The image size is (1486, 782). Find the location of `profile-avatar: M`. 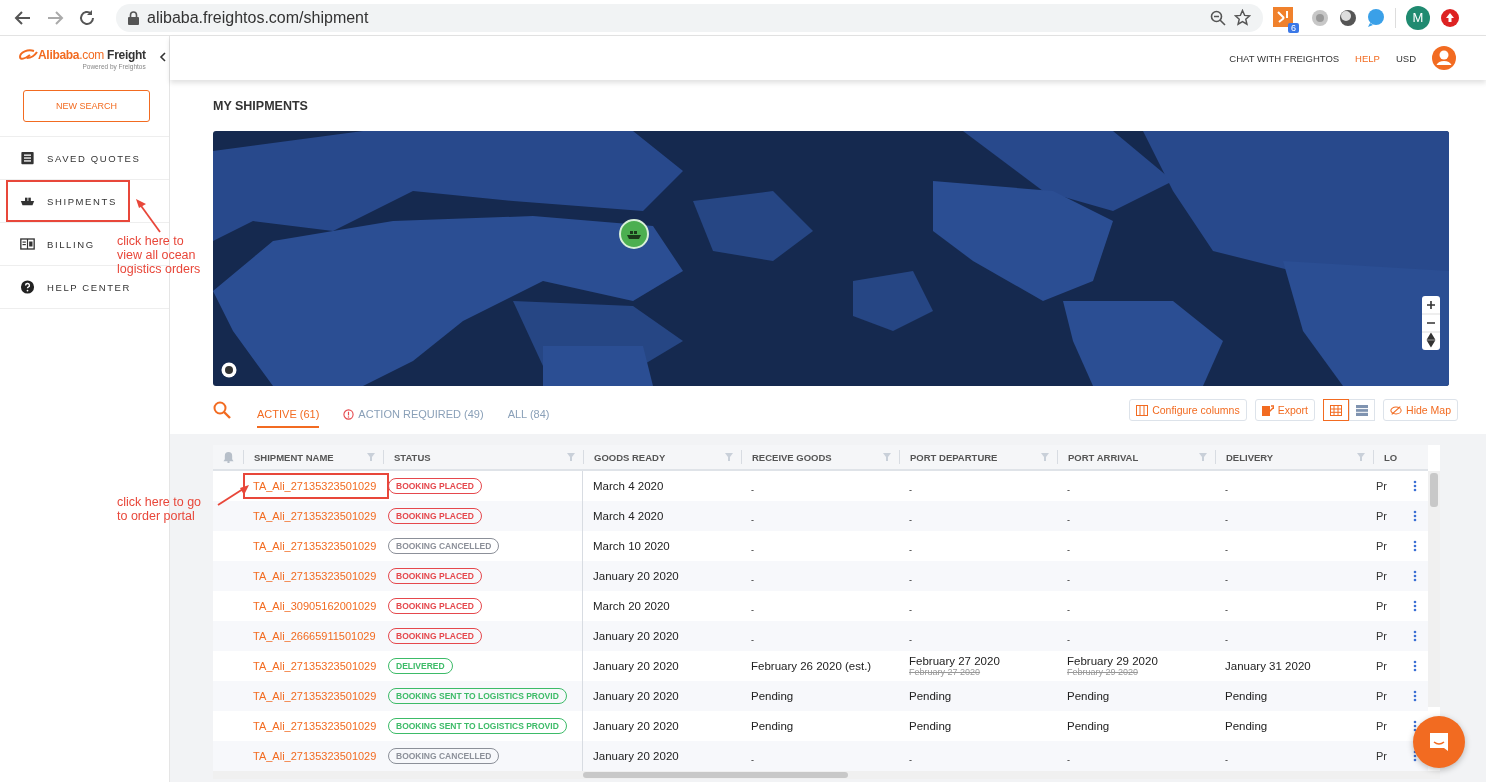

profile-avatar: M is located at coordinates (1418, 17).